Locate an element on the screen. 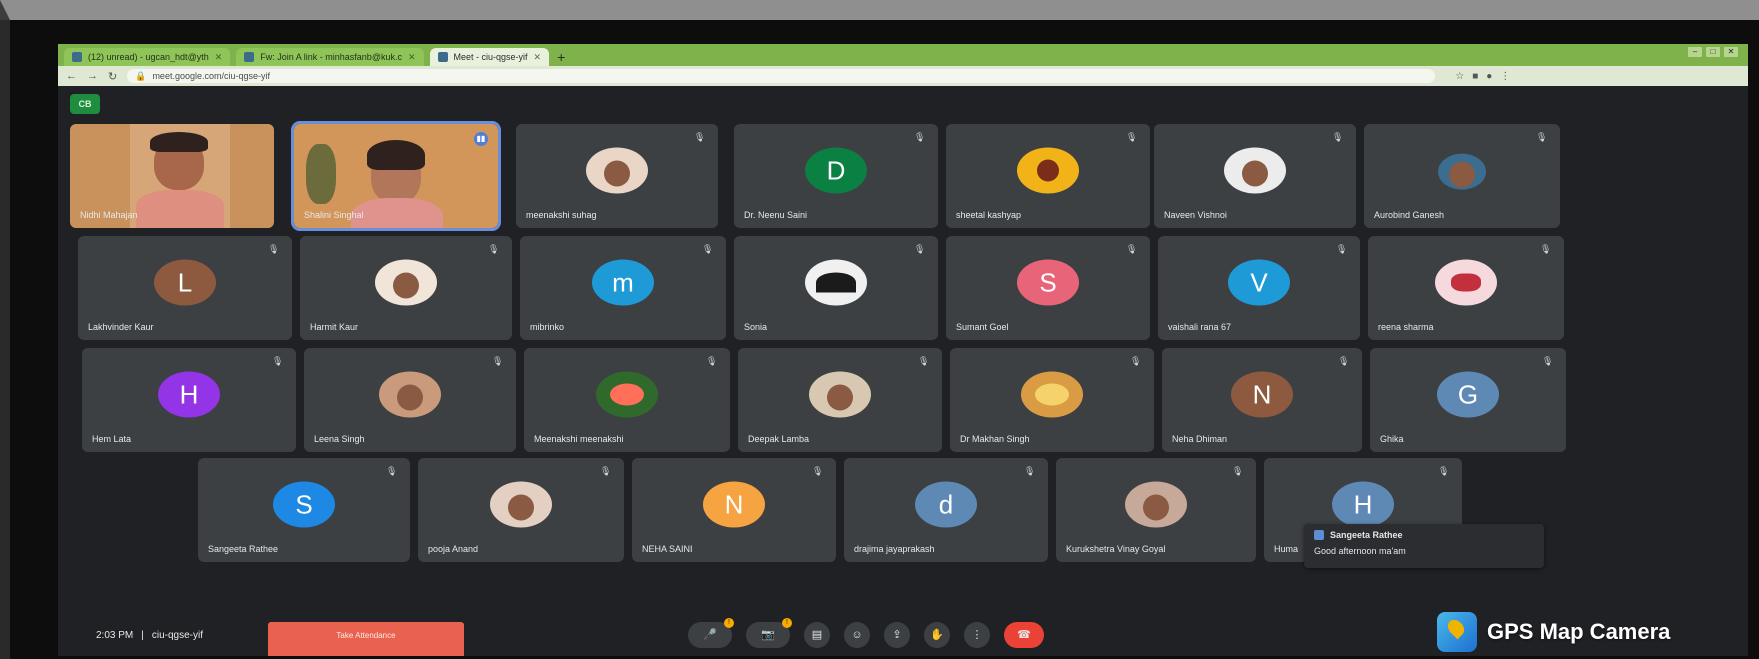 The height and width of the screenshot is (659, 1759). emoji-button: ☺ is located at coordinates (857, 635).